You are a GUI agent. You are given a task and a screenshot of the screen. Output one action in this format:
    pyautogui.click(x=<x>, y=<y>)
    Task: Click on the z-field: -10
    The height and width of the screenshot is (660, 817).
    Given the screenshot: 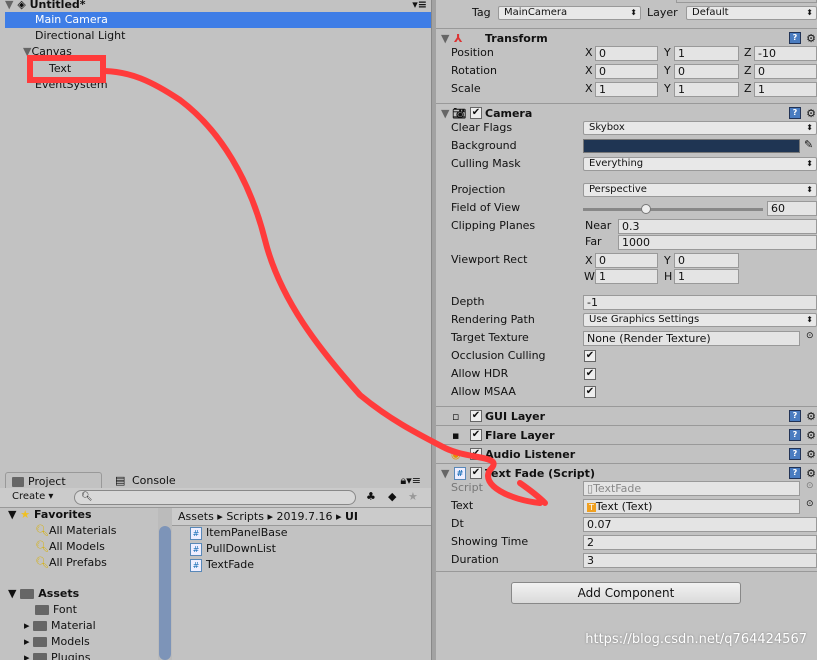 What is the action you would take?
    pyautogui.click(x=785, y=53)
    